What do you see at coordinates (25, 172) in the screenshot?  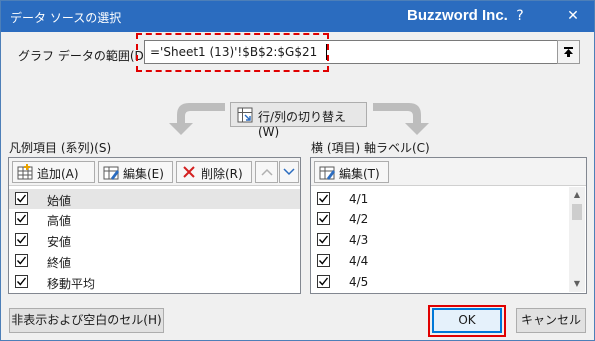 I see `add-table-icon` at bounding box center [25, 172].